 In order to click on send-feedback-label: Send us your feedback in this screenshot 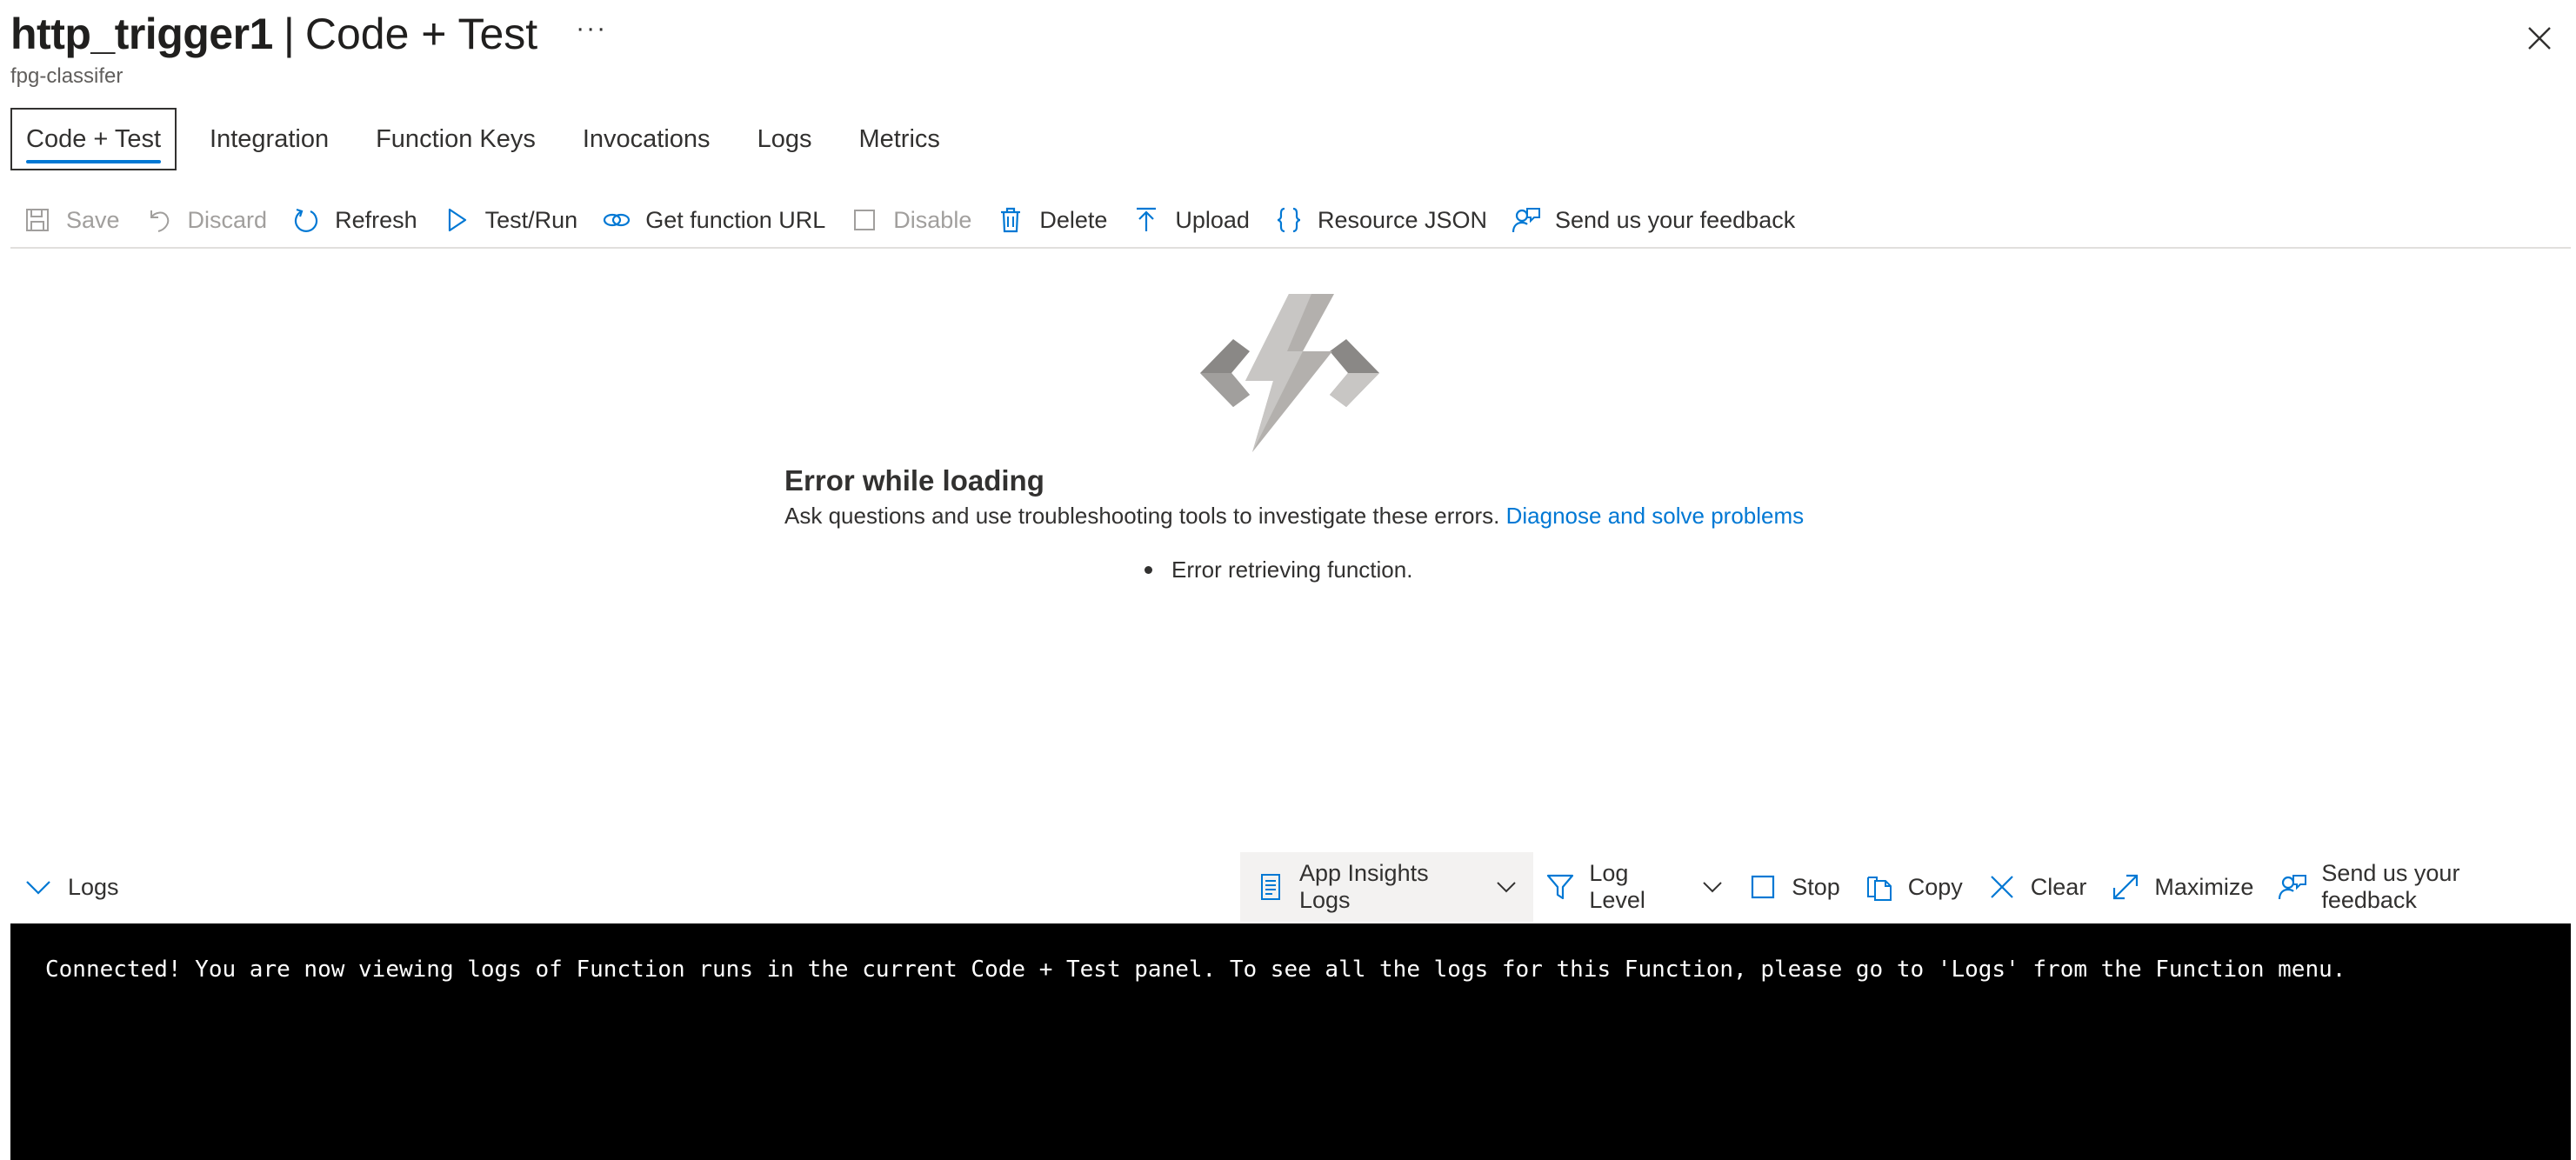, I will do `click(1676, 219)`.